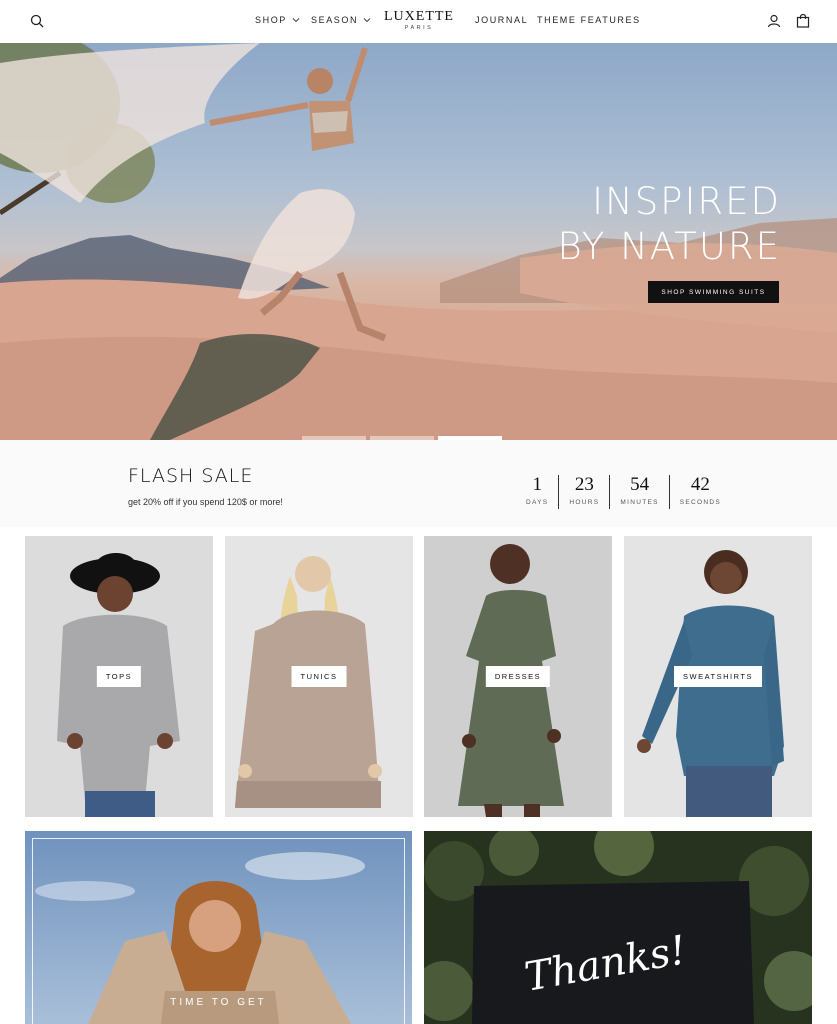 The height and width of the screenshot is (1024, 837). Describe the element at coordinates (803, 21) in the screenshot. I see `cart-icon` at that location.